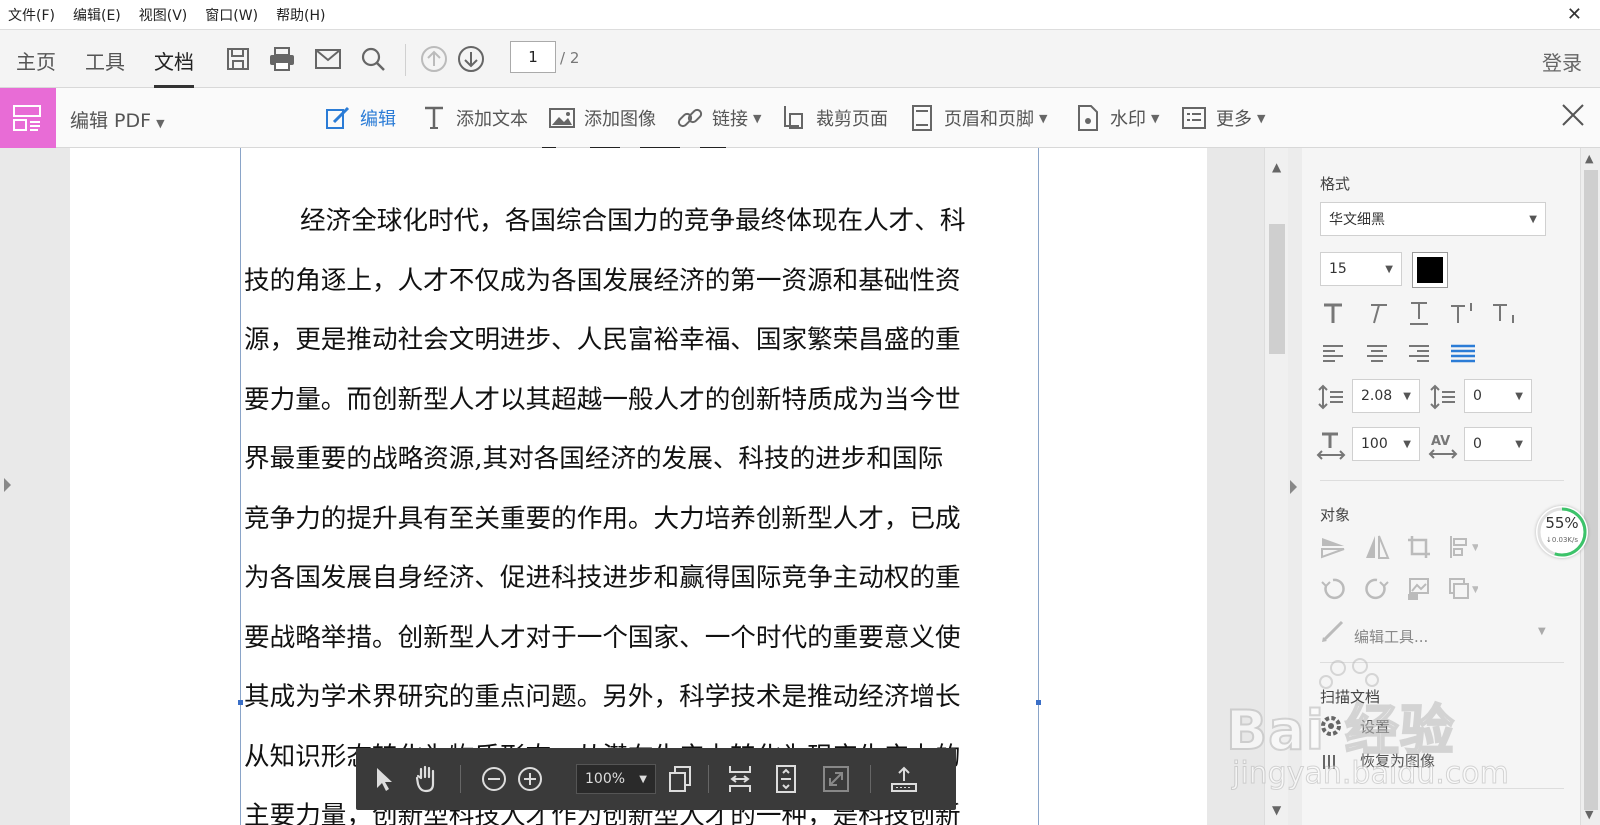 This screenshot has width=1600, height=825. What do you see at coordinates (680, 779) in the screenshot?
I see `page-view-icon` at bounding box center [680, 779].